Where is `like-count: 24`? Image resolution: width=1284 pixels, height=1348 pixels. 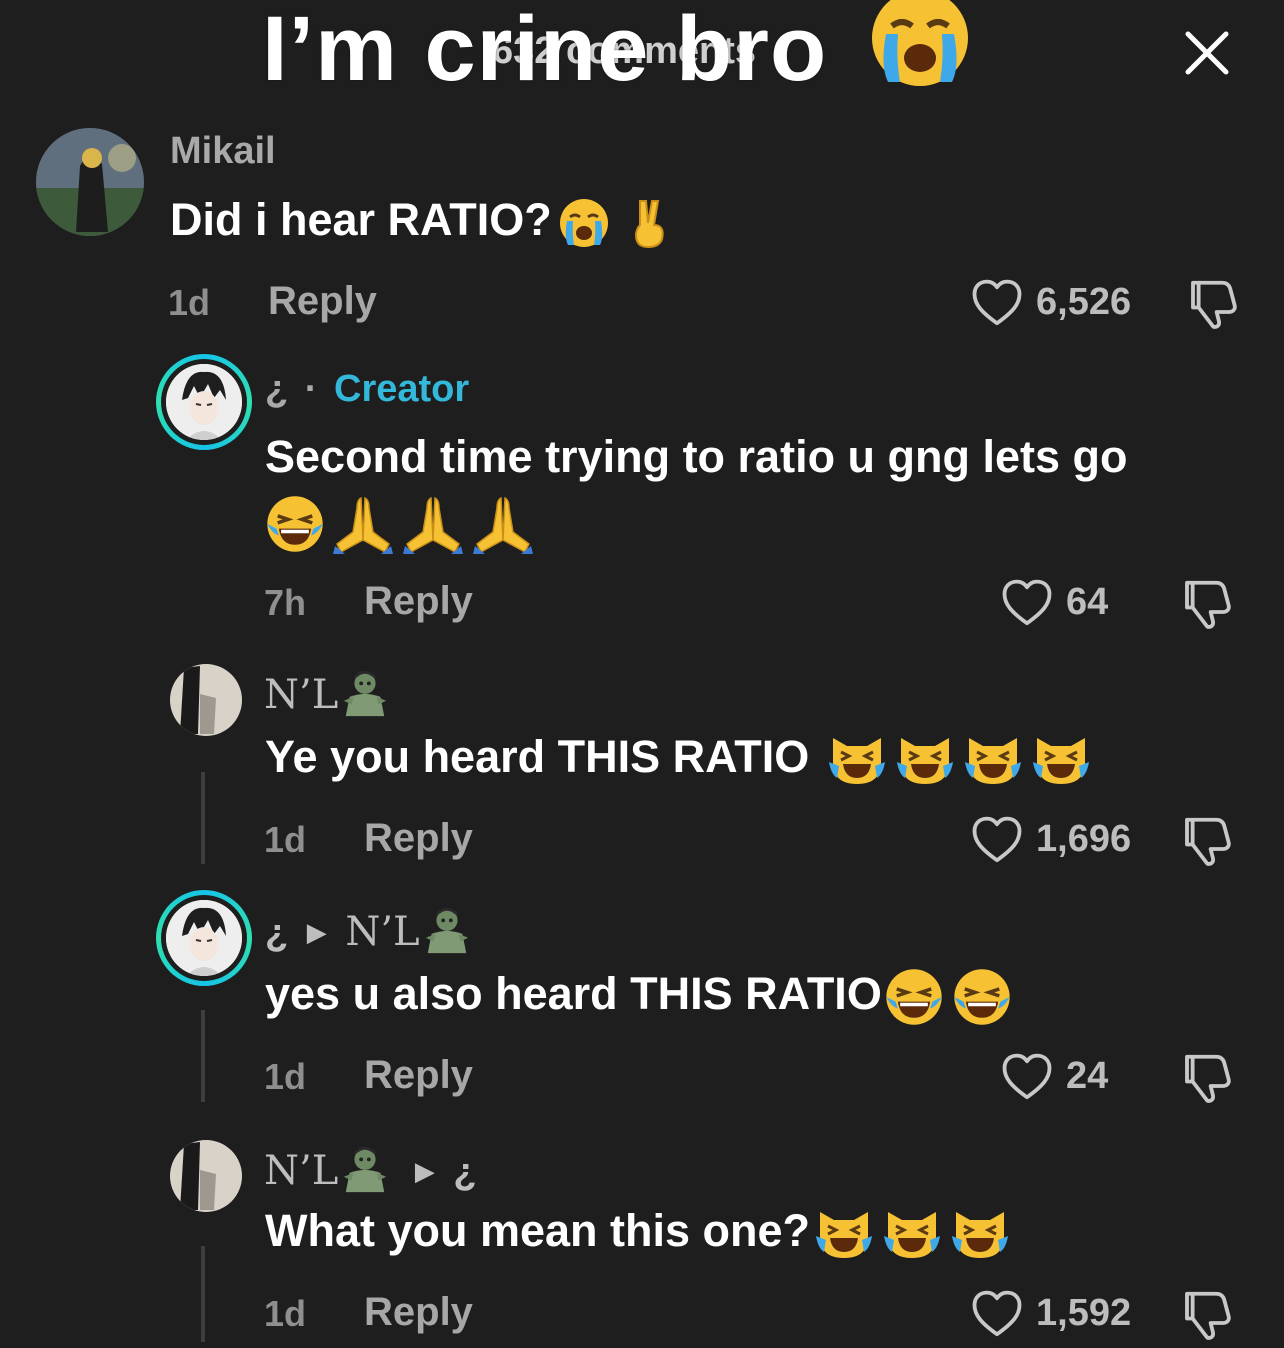 like-count: 24 is located at coordinates (1087, 1076).